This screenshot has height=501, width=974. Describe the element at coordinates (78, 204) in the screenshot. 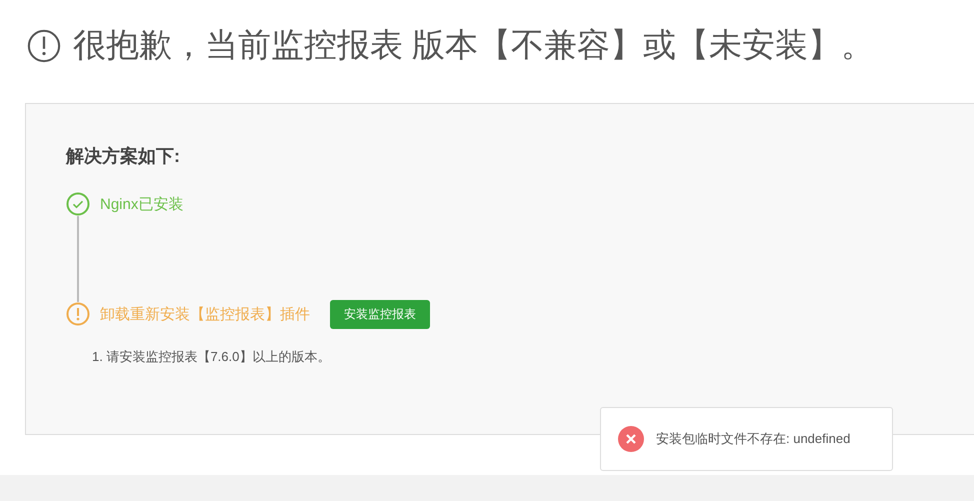

I see `check-circle-icon` at that location.